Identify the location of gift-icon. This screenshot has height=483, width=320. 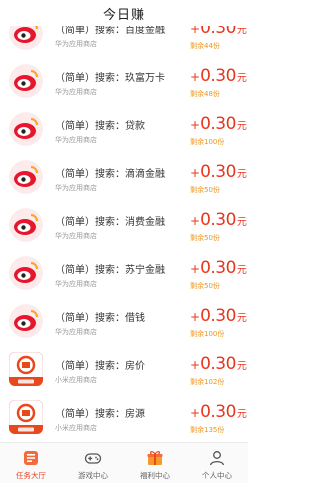
(155, 458).